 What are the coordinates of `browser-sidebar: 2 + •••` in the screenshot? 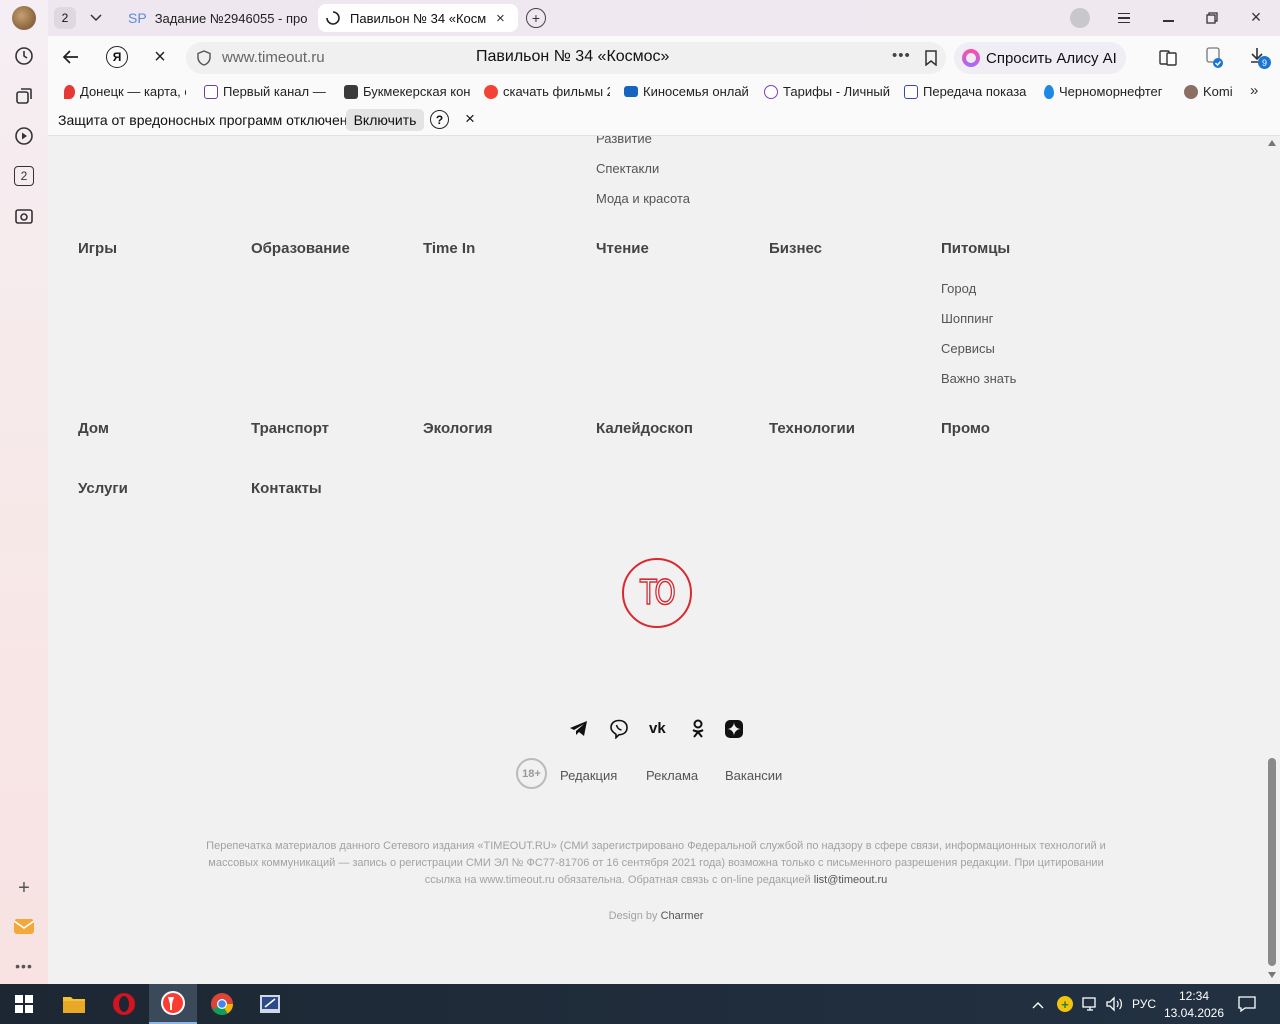 It's located at (24, 492).